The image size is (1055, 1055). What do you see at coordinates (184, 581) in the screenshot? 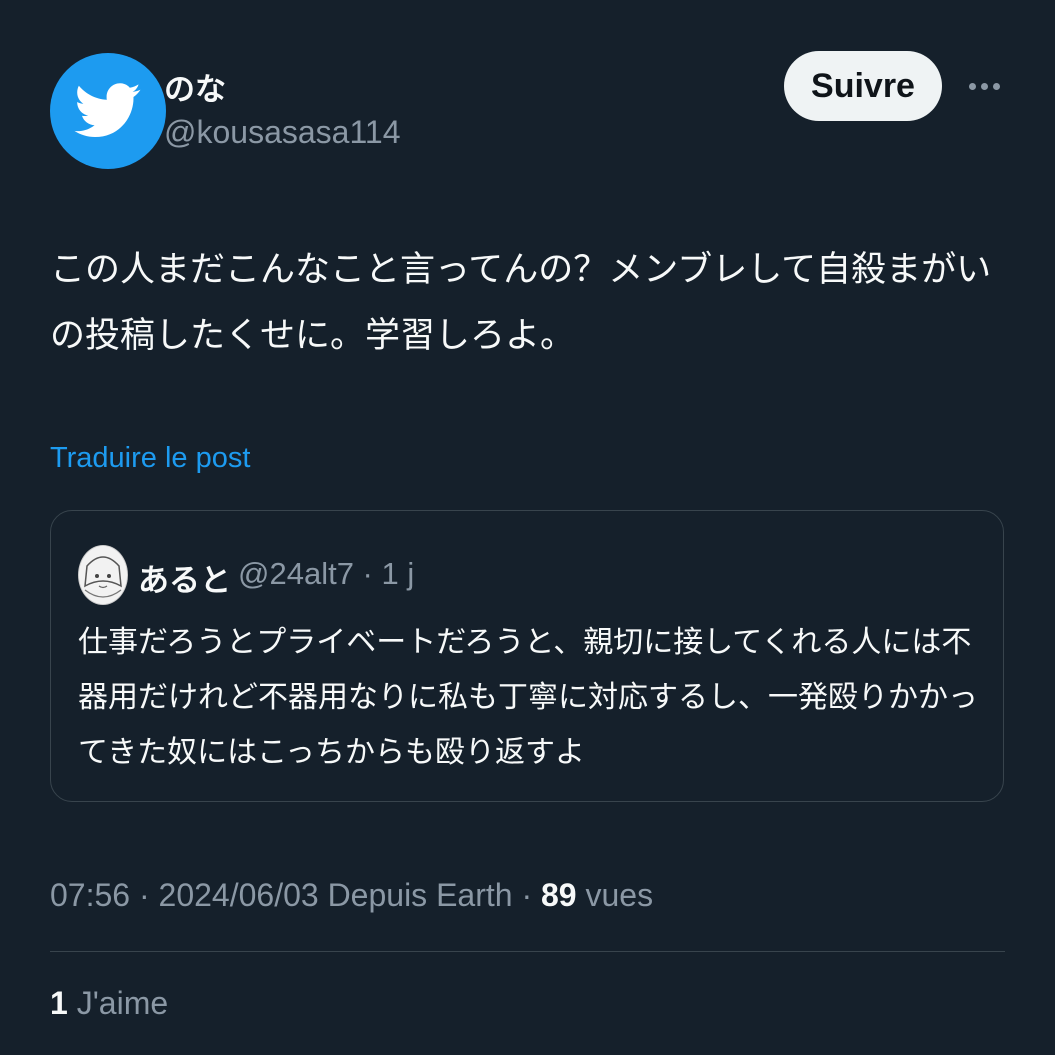
I see `quote-author-name: あると` at bounding box center [184, 581].